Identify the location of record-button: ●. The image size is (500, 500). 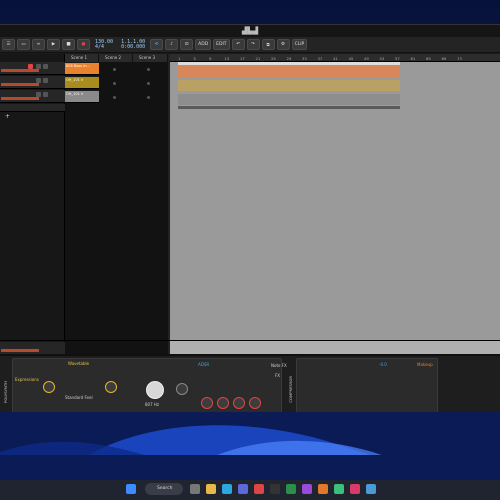
(83, 44).